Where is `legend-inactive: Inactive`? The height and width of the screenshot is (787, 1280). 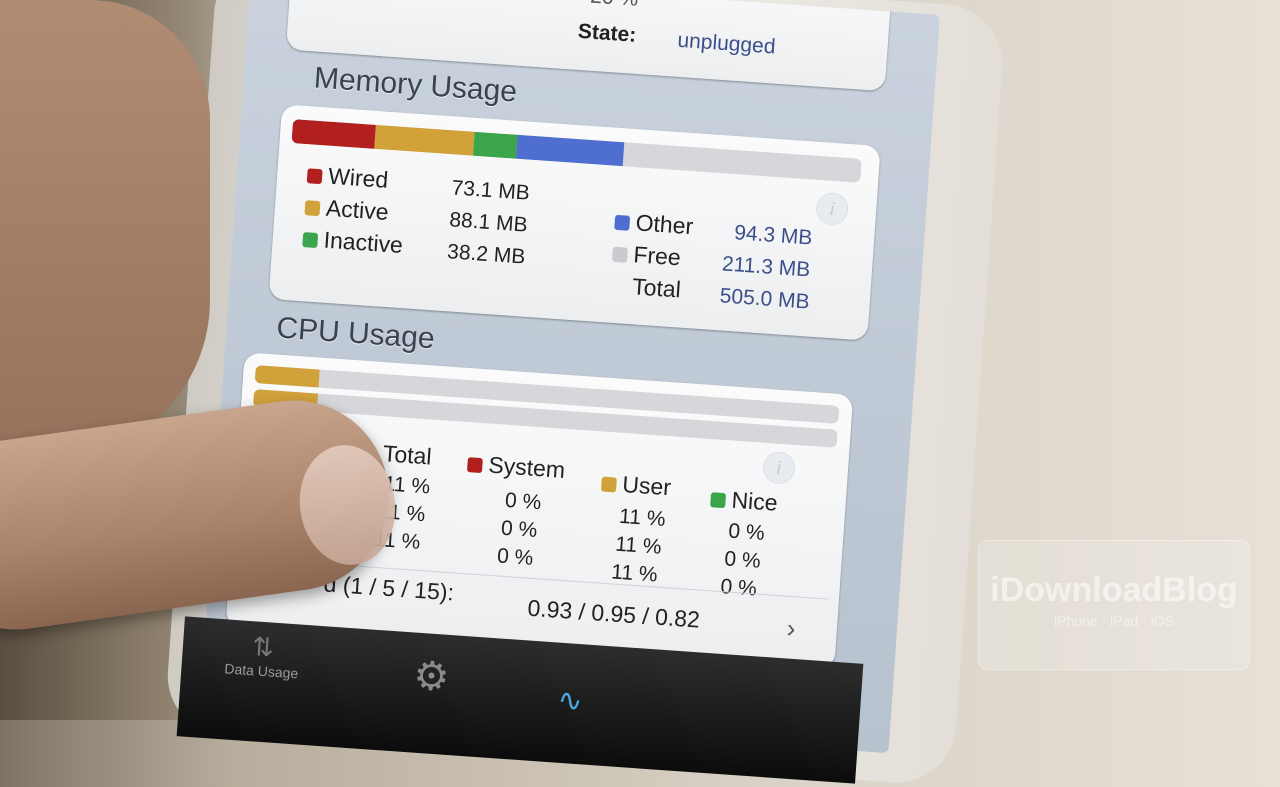
legend-inactive: Inactive is located at coordinates (353, 242).